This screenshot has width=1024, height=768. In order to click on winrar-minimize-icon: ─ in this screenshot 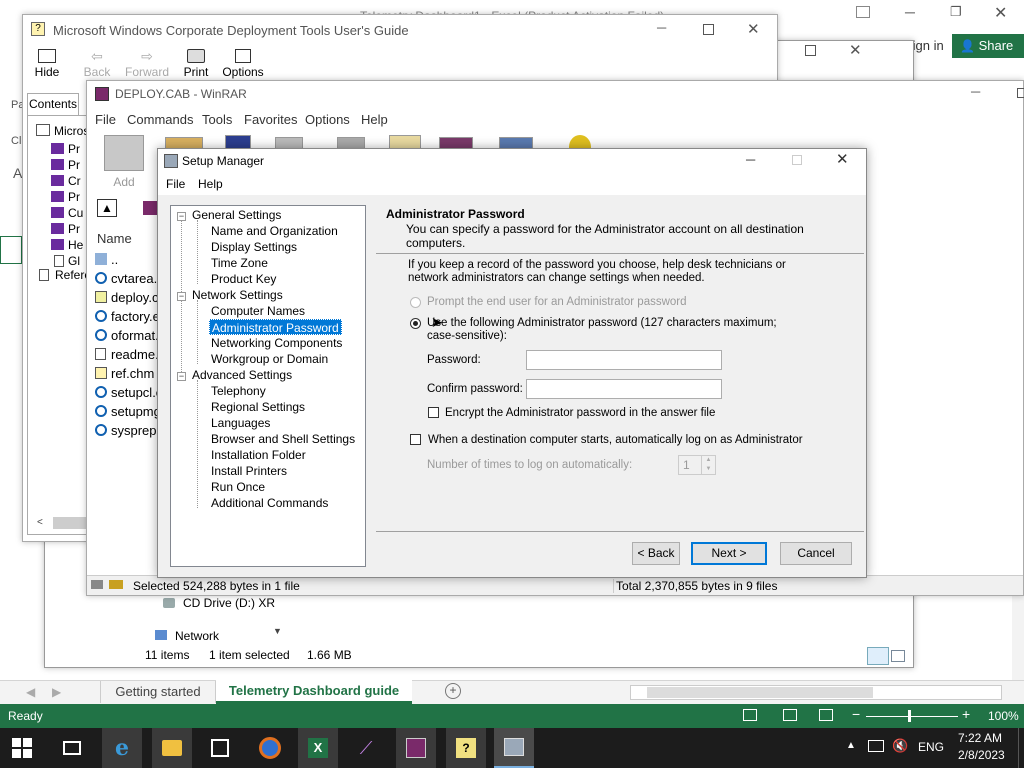, I will do `click(975, 91)`.